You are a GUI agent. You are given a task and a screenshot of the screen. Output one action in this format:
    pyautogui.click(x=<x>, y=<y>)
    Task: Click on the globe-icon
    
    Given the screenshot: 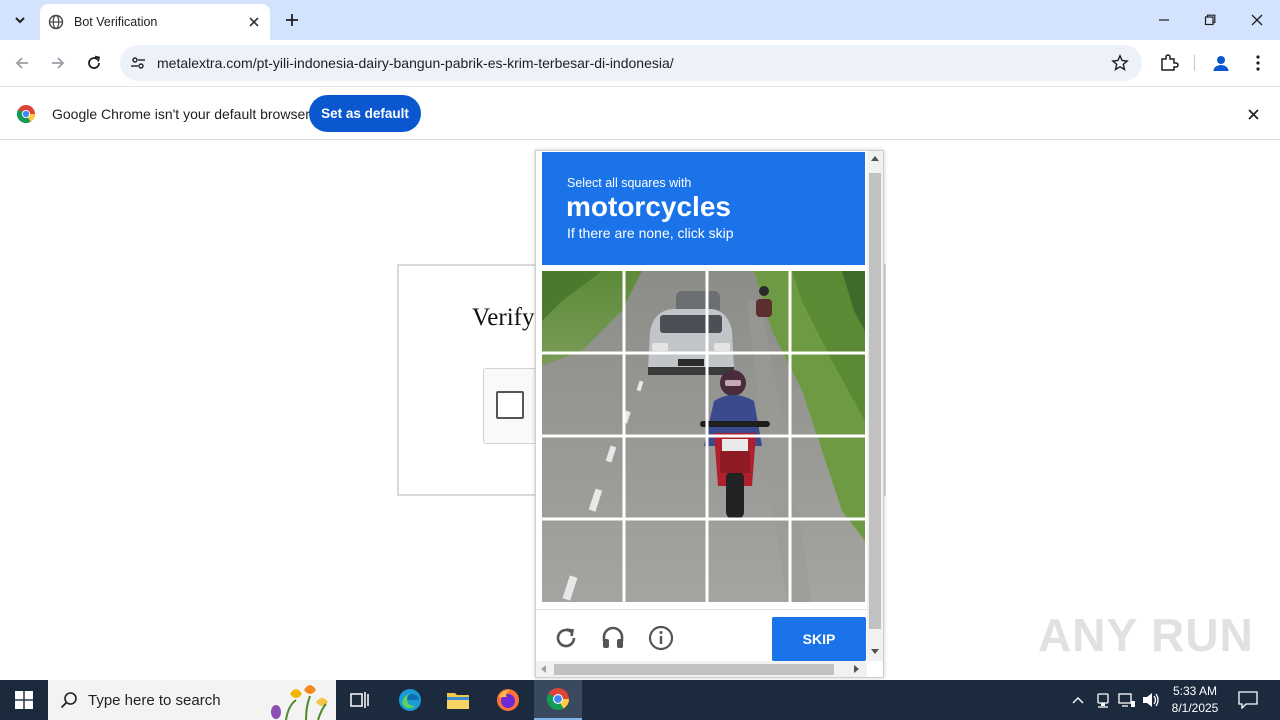 What is the action you would take?
    pyautogui.click(x=56, y=22)
    